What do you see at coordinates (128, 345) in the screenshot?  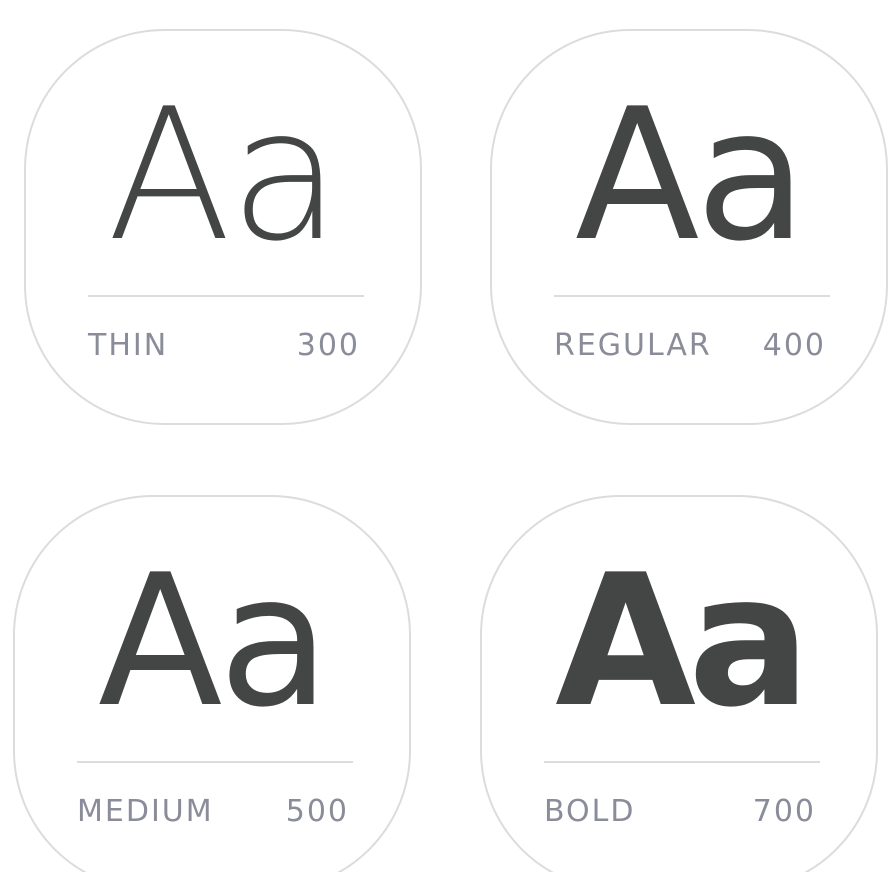 I see `weight-name-label: THIN` at bounding box center [128, 345].